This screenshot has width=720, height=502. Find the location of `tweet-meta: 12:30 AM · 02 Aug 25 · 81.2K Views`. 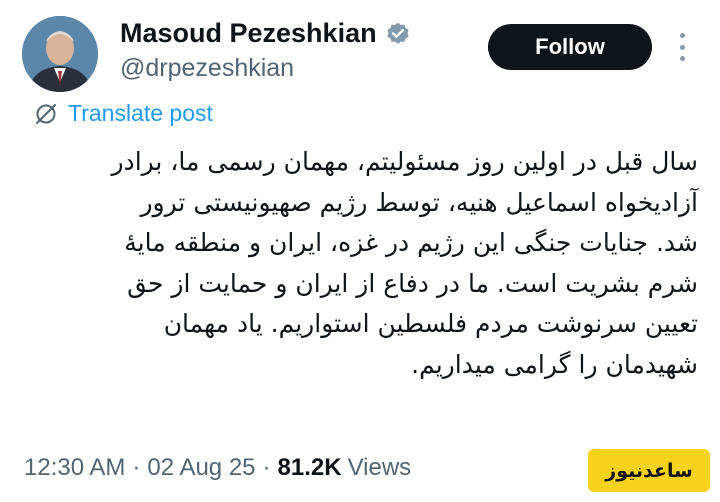

tweet-meta: 12:30 AM · 02 Aug 25 · 81.2K Views is located at coordinates (217, 468).